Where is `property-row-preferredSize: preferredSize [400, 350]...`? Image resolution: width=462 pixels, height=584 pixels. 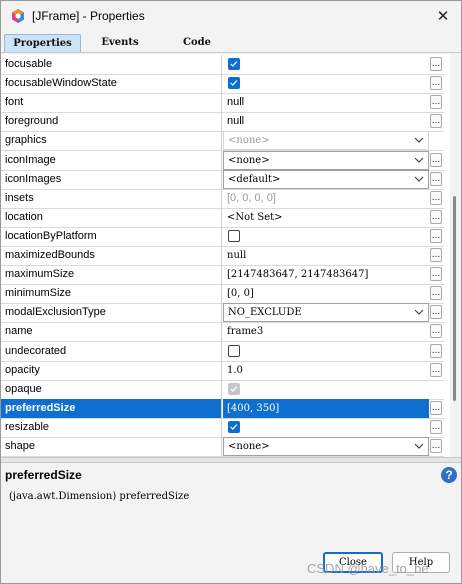 property-row-preferredSize: preferredSize [400, 350]... is located at coordinates (222, 409).